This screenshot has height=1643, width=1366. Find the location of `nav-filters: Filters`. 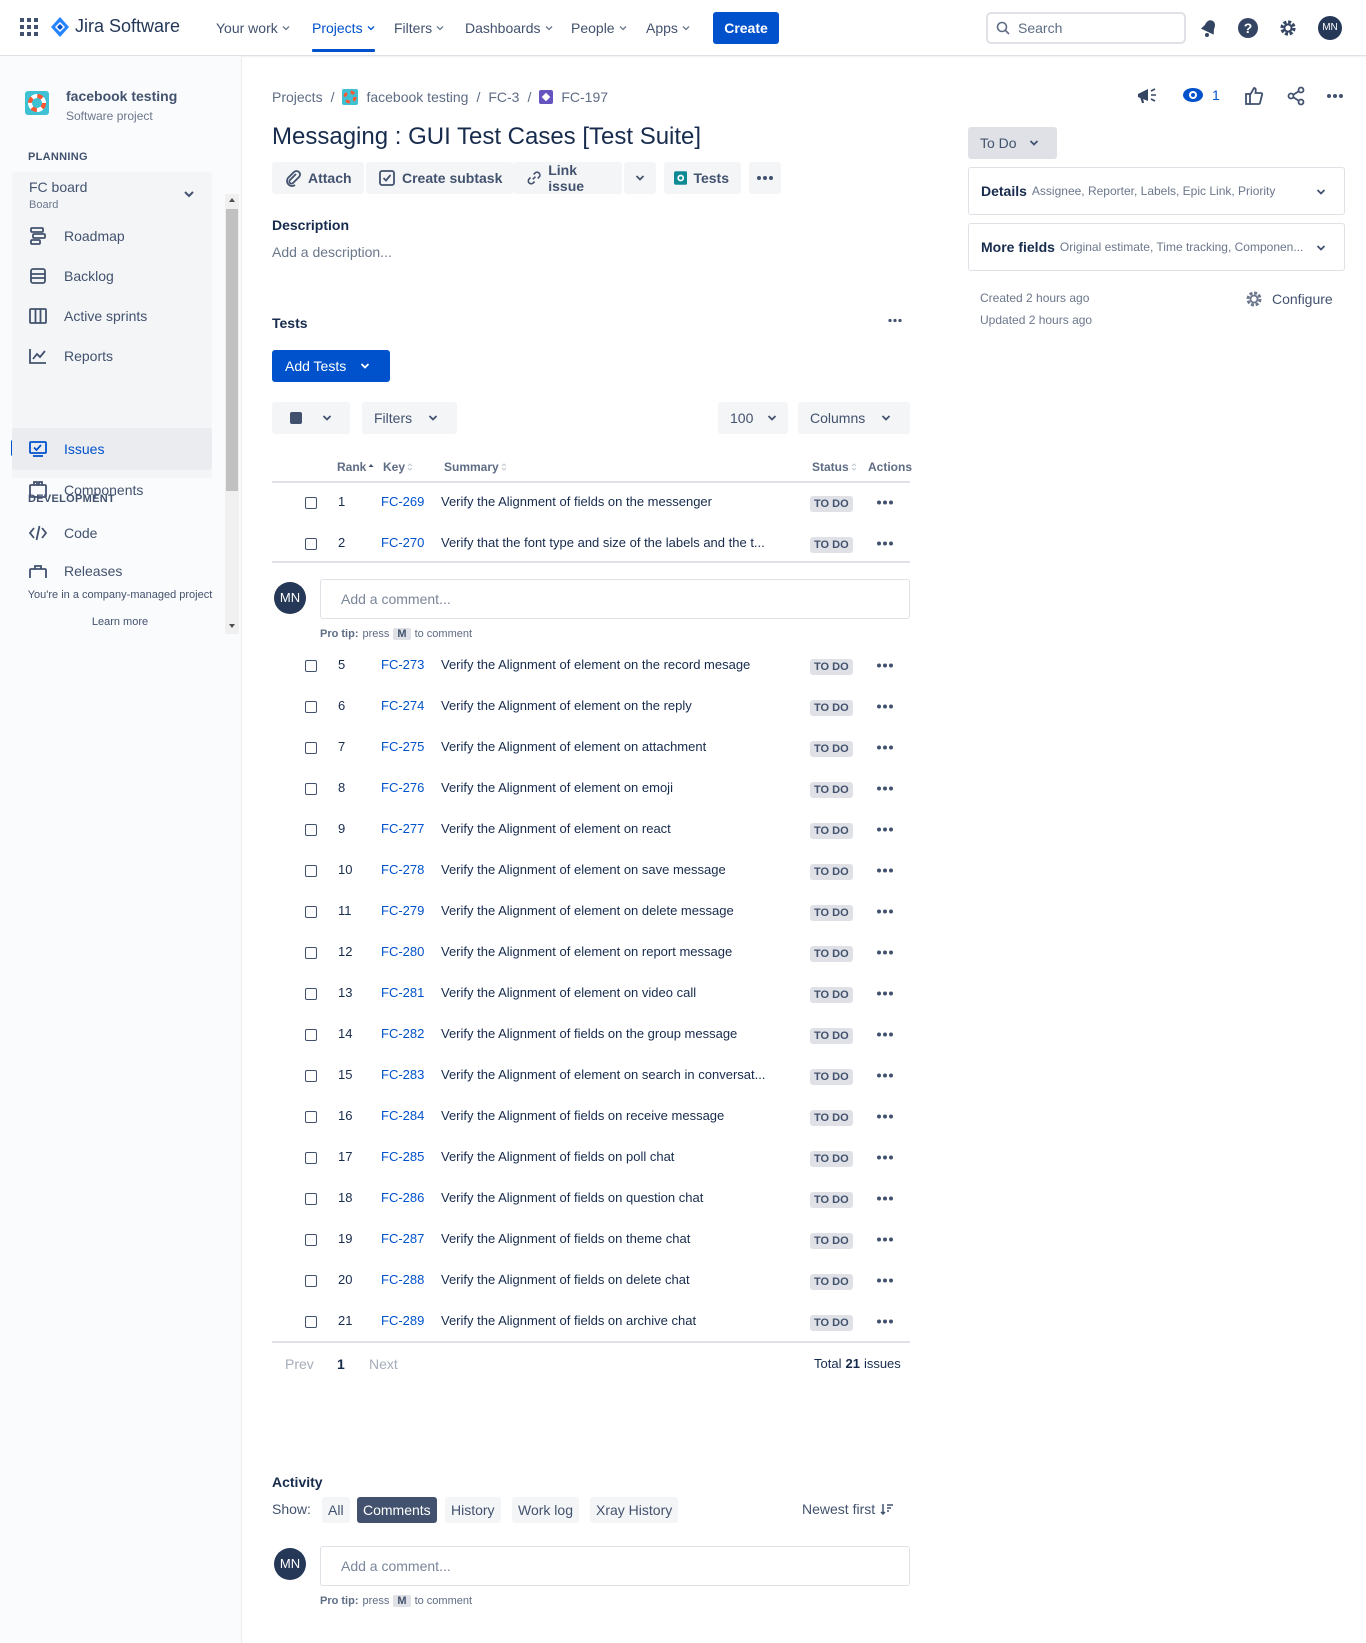

nav-filters: Filters is located at coordinates (419, 28).